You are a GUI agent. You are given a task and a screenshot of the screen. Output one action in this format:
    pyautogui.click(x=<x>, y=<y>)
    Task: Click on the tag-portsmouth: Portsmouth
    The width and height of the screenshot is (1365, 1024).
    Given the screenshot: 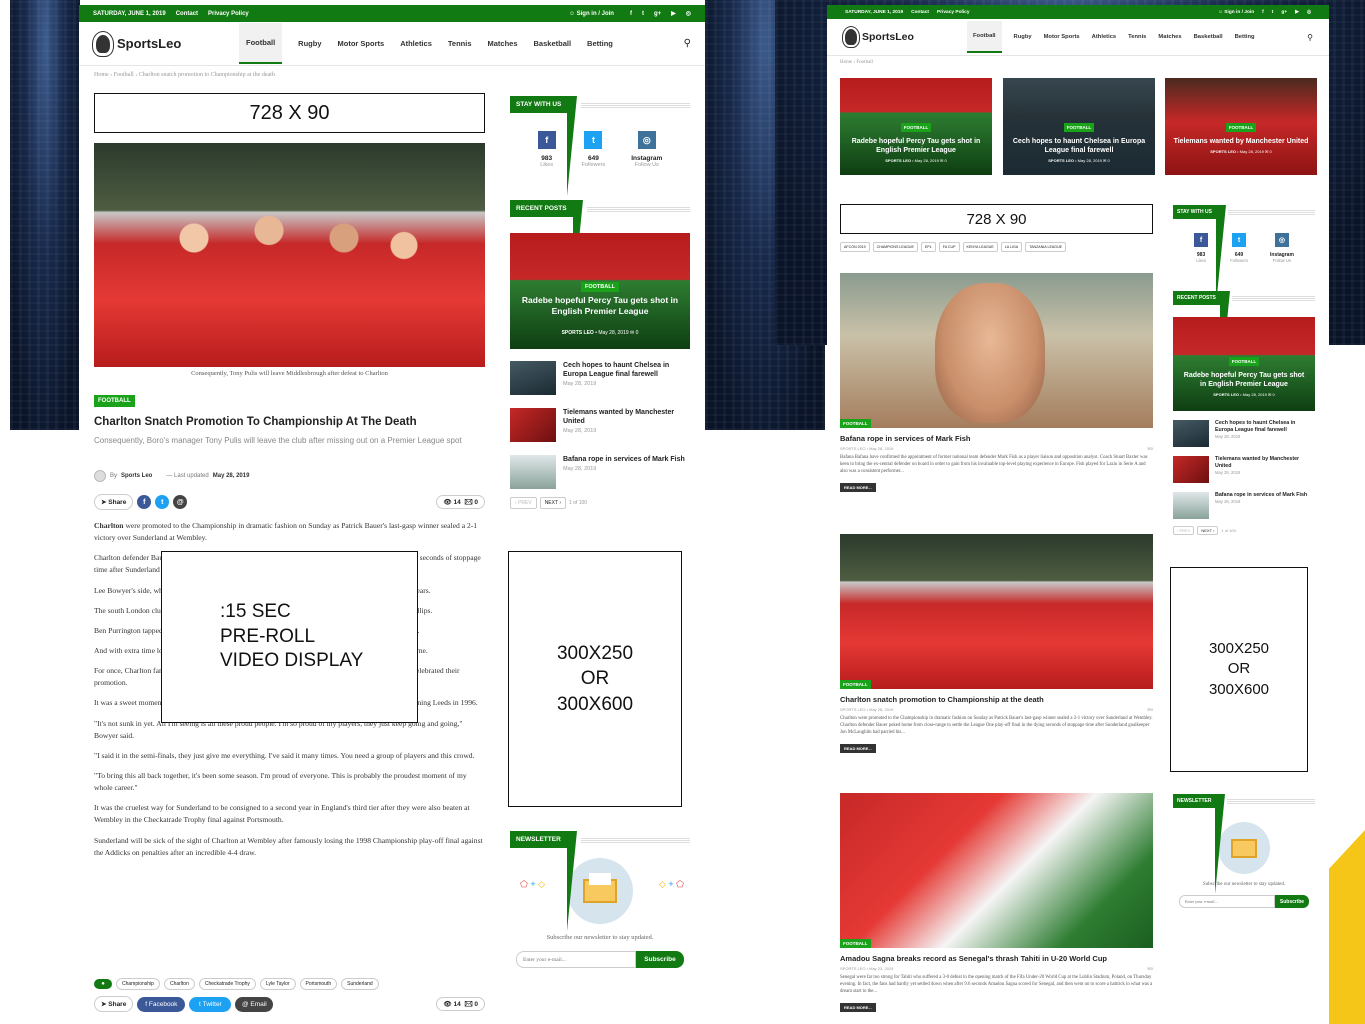 What is the action you would take?
    pyautogui.click(x=318, y=984)
    